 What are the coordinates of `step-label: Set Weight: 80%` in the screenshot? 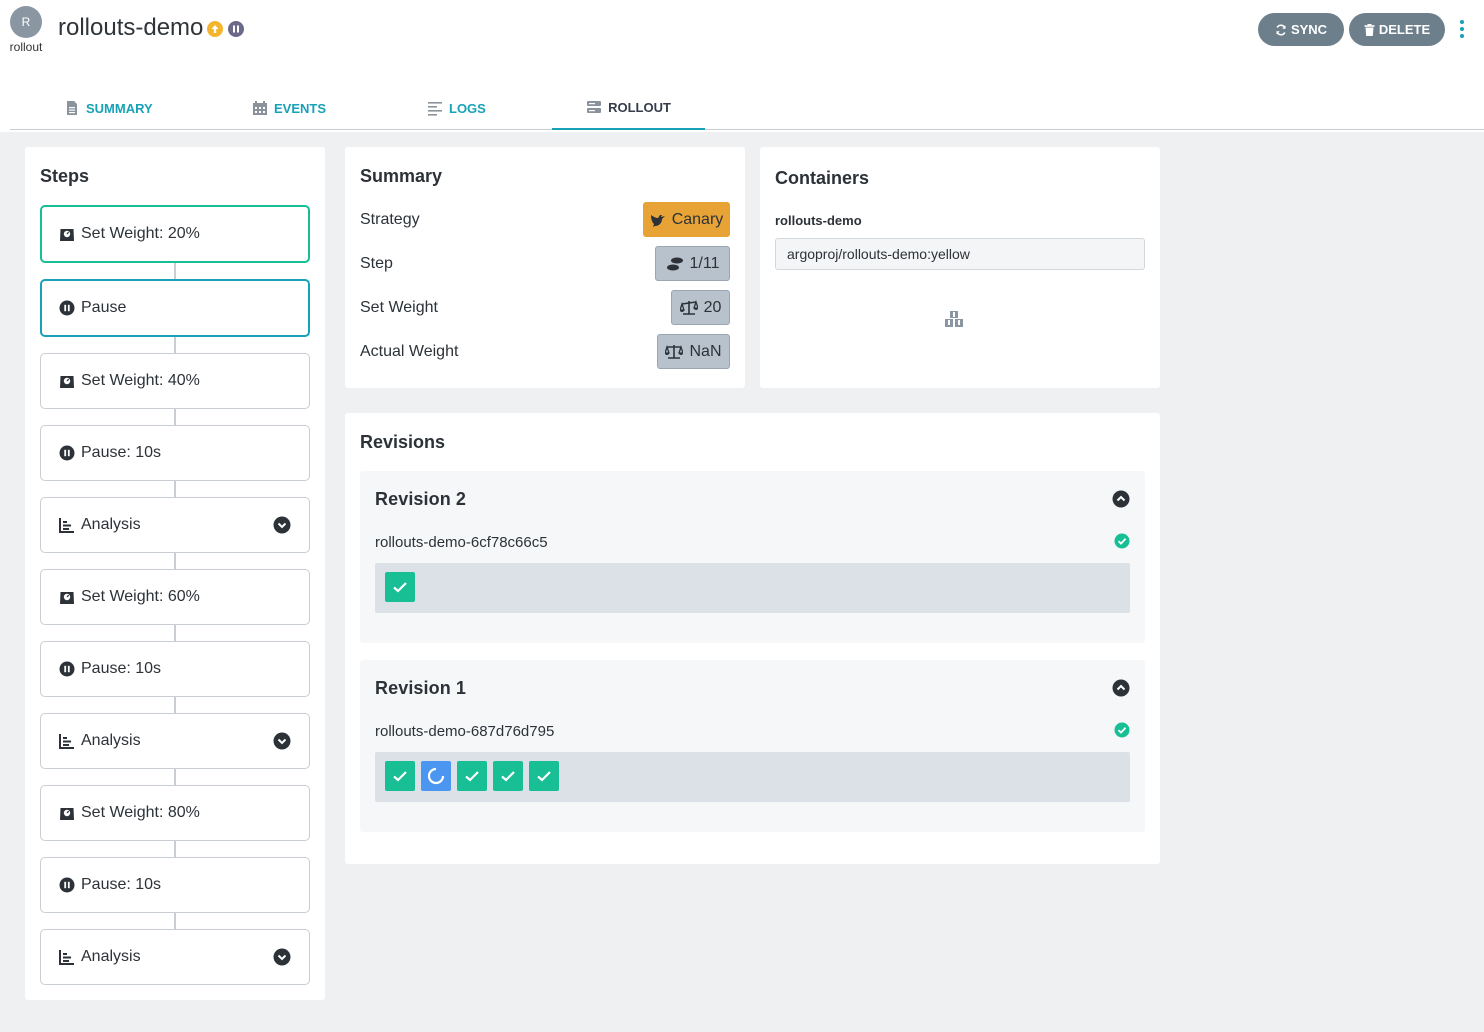 It's located at (140, 812).